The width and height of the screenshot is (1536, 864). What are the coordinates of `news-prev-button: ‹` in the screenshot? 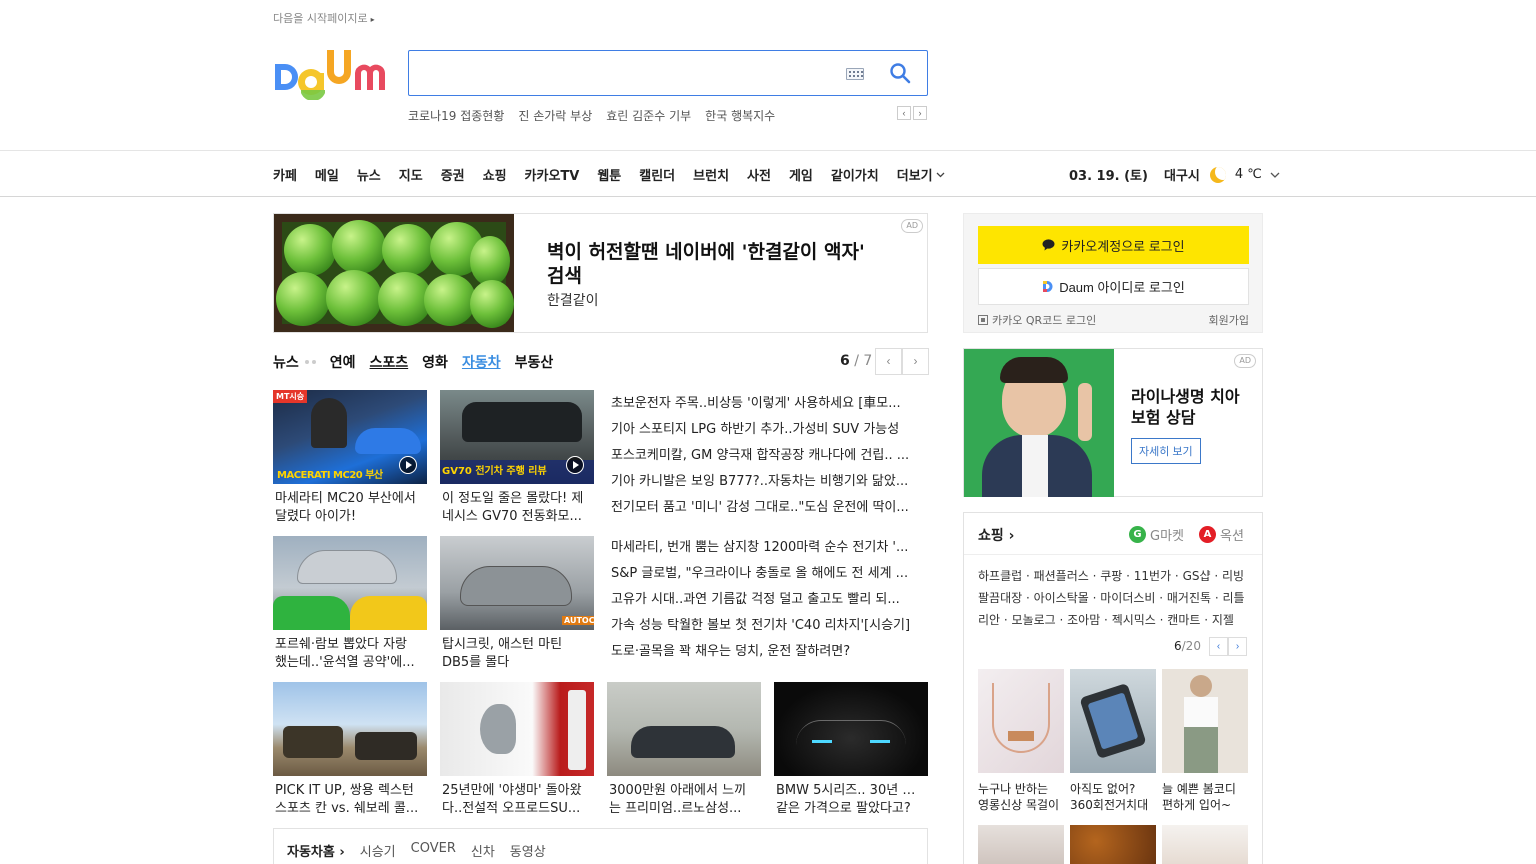 It's located at (888, 361).